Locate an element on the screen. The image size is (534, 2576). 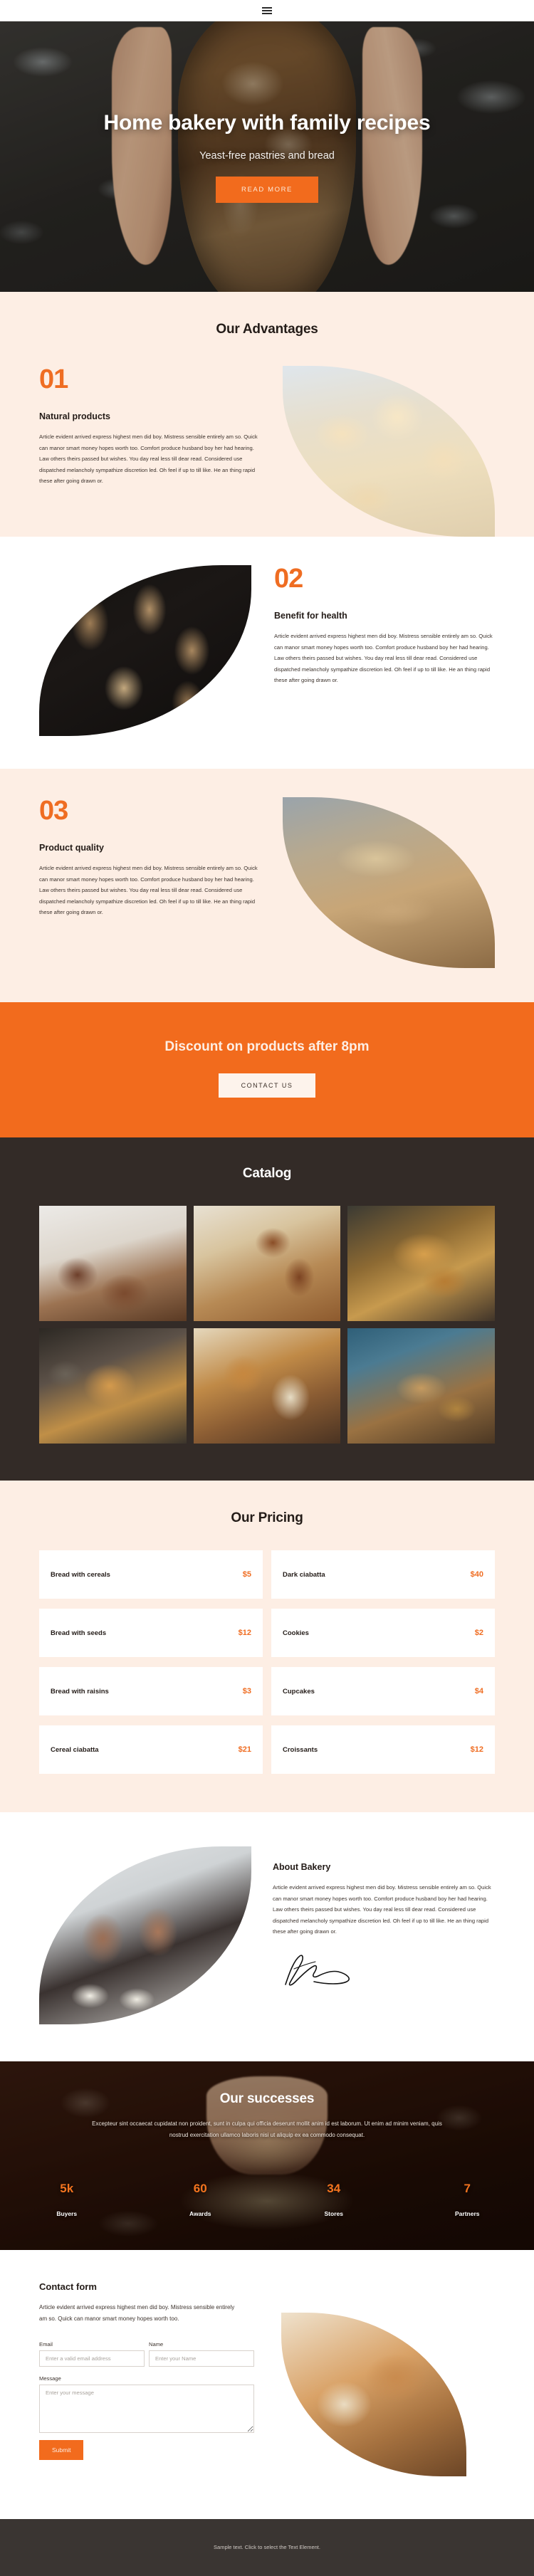
message-label: Message is located at coordinates (50, 2378).